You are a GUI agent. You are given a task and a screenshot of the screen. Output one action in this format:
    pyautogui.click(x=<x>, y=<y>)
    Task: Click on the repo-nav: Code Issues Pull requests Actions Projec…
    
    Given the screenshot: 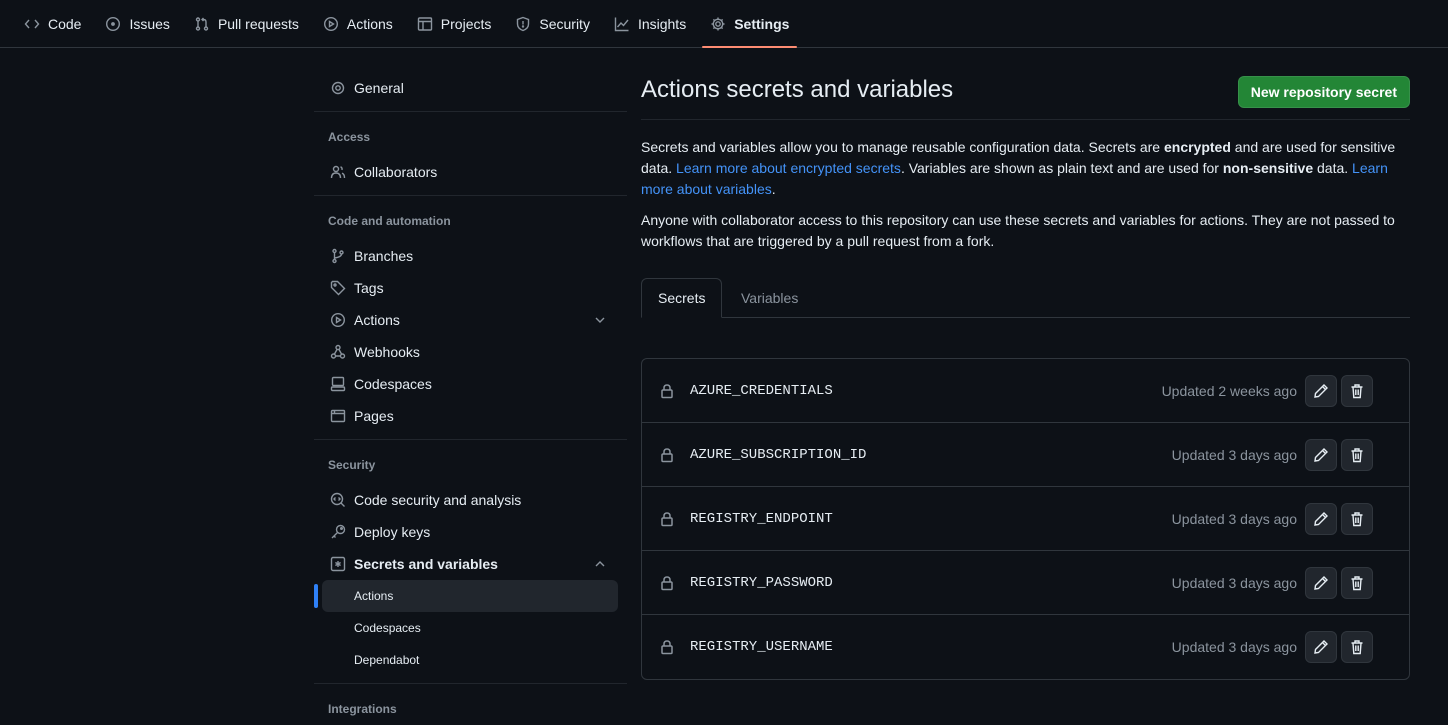 What is the action you would take?
    pyautogui.click(x=724, y=24)
    